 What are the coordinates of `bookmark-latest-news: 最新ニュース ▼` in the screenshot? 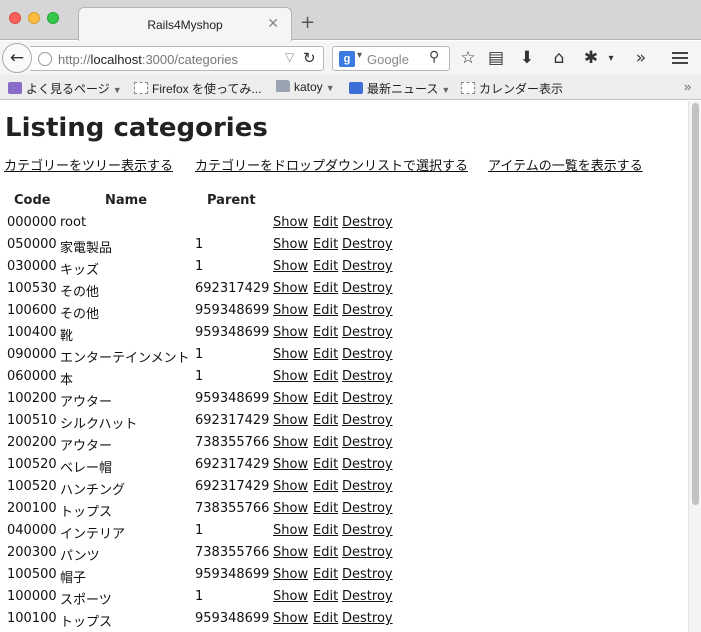 It's located at (399, 88).